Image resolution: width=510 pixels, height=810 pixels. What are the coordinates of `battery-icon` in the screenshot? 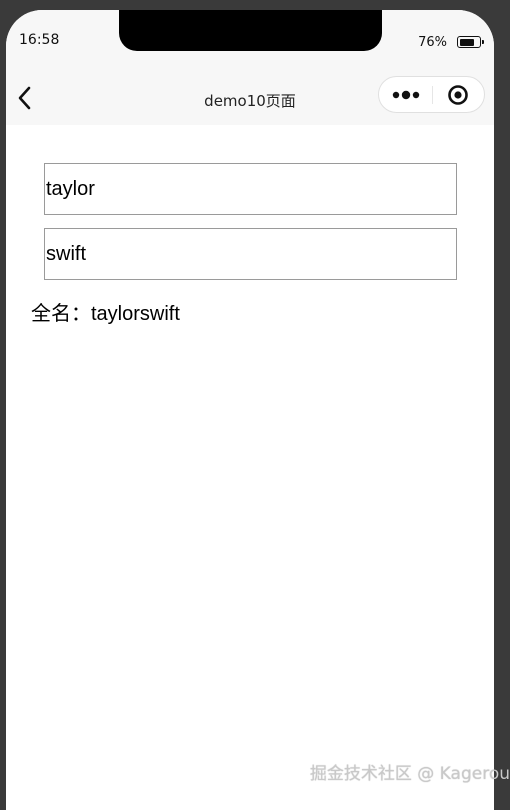 It's located at (470, 42).